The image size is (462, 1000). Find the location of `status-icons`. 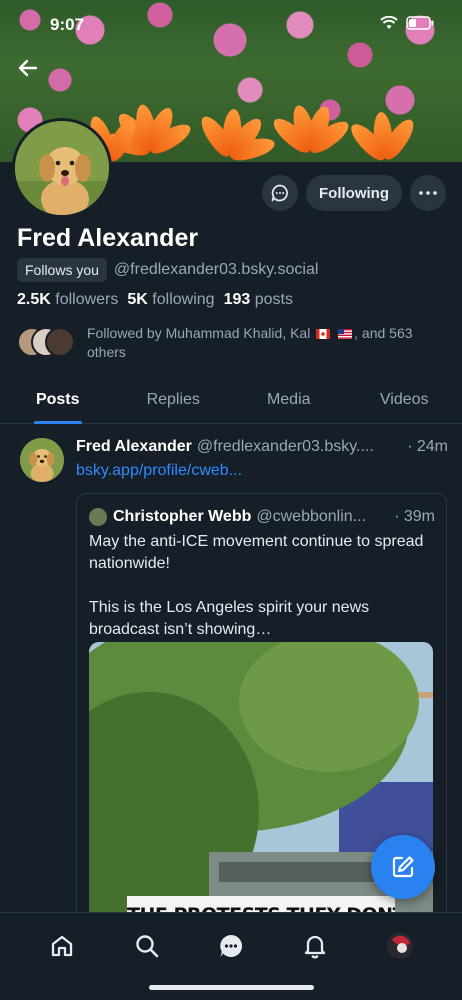

status-icons is located at coordinates (407, 23).